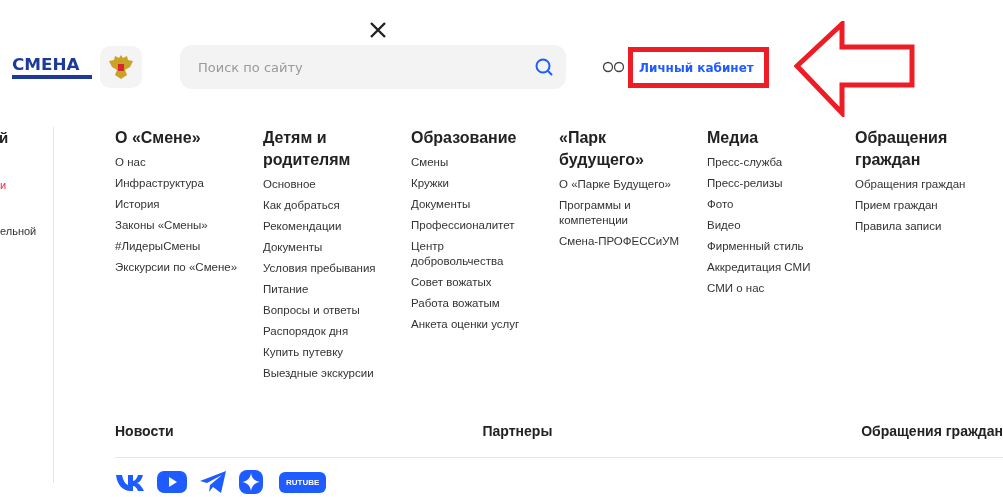 The height and width of the screenshot is (497, 1003). I want to click on menu-link: О нас, so click(185, 162).